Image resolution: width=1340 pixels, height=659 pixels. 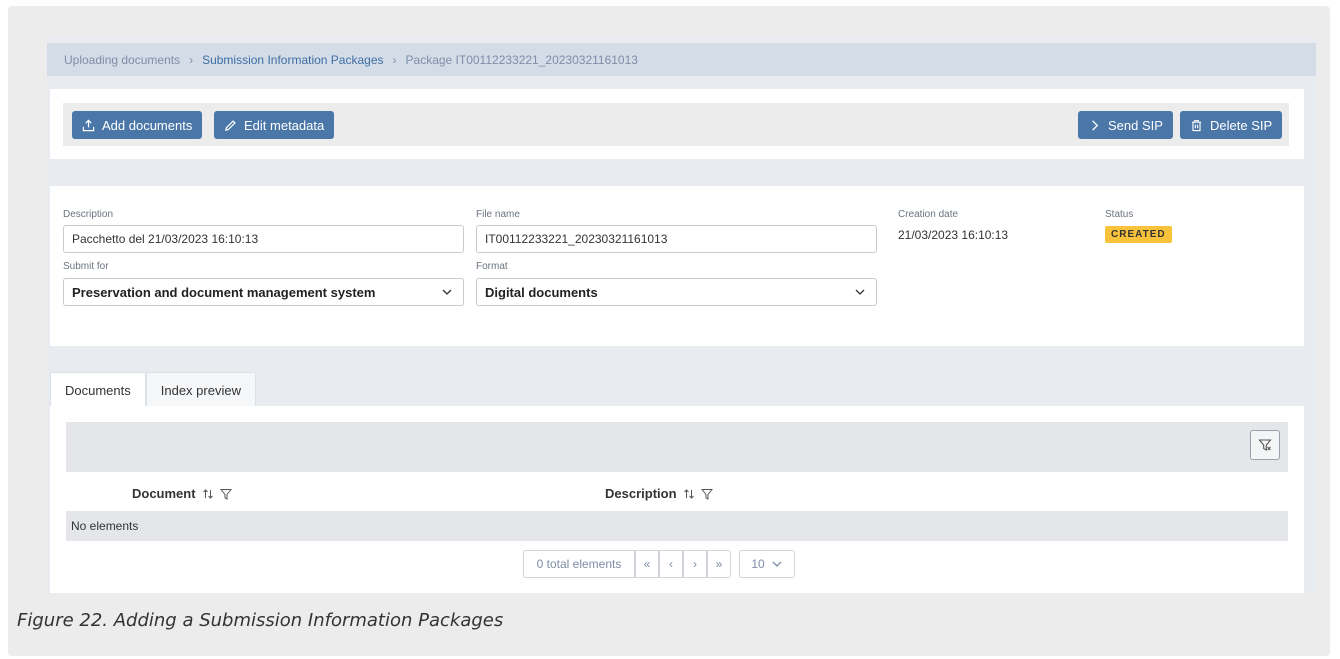 I want to click on pagination-prev-button: ‹, so click(x=671, y=564).